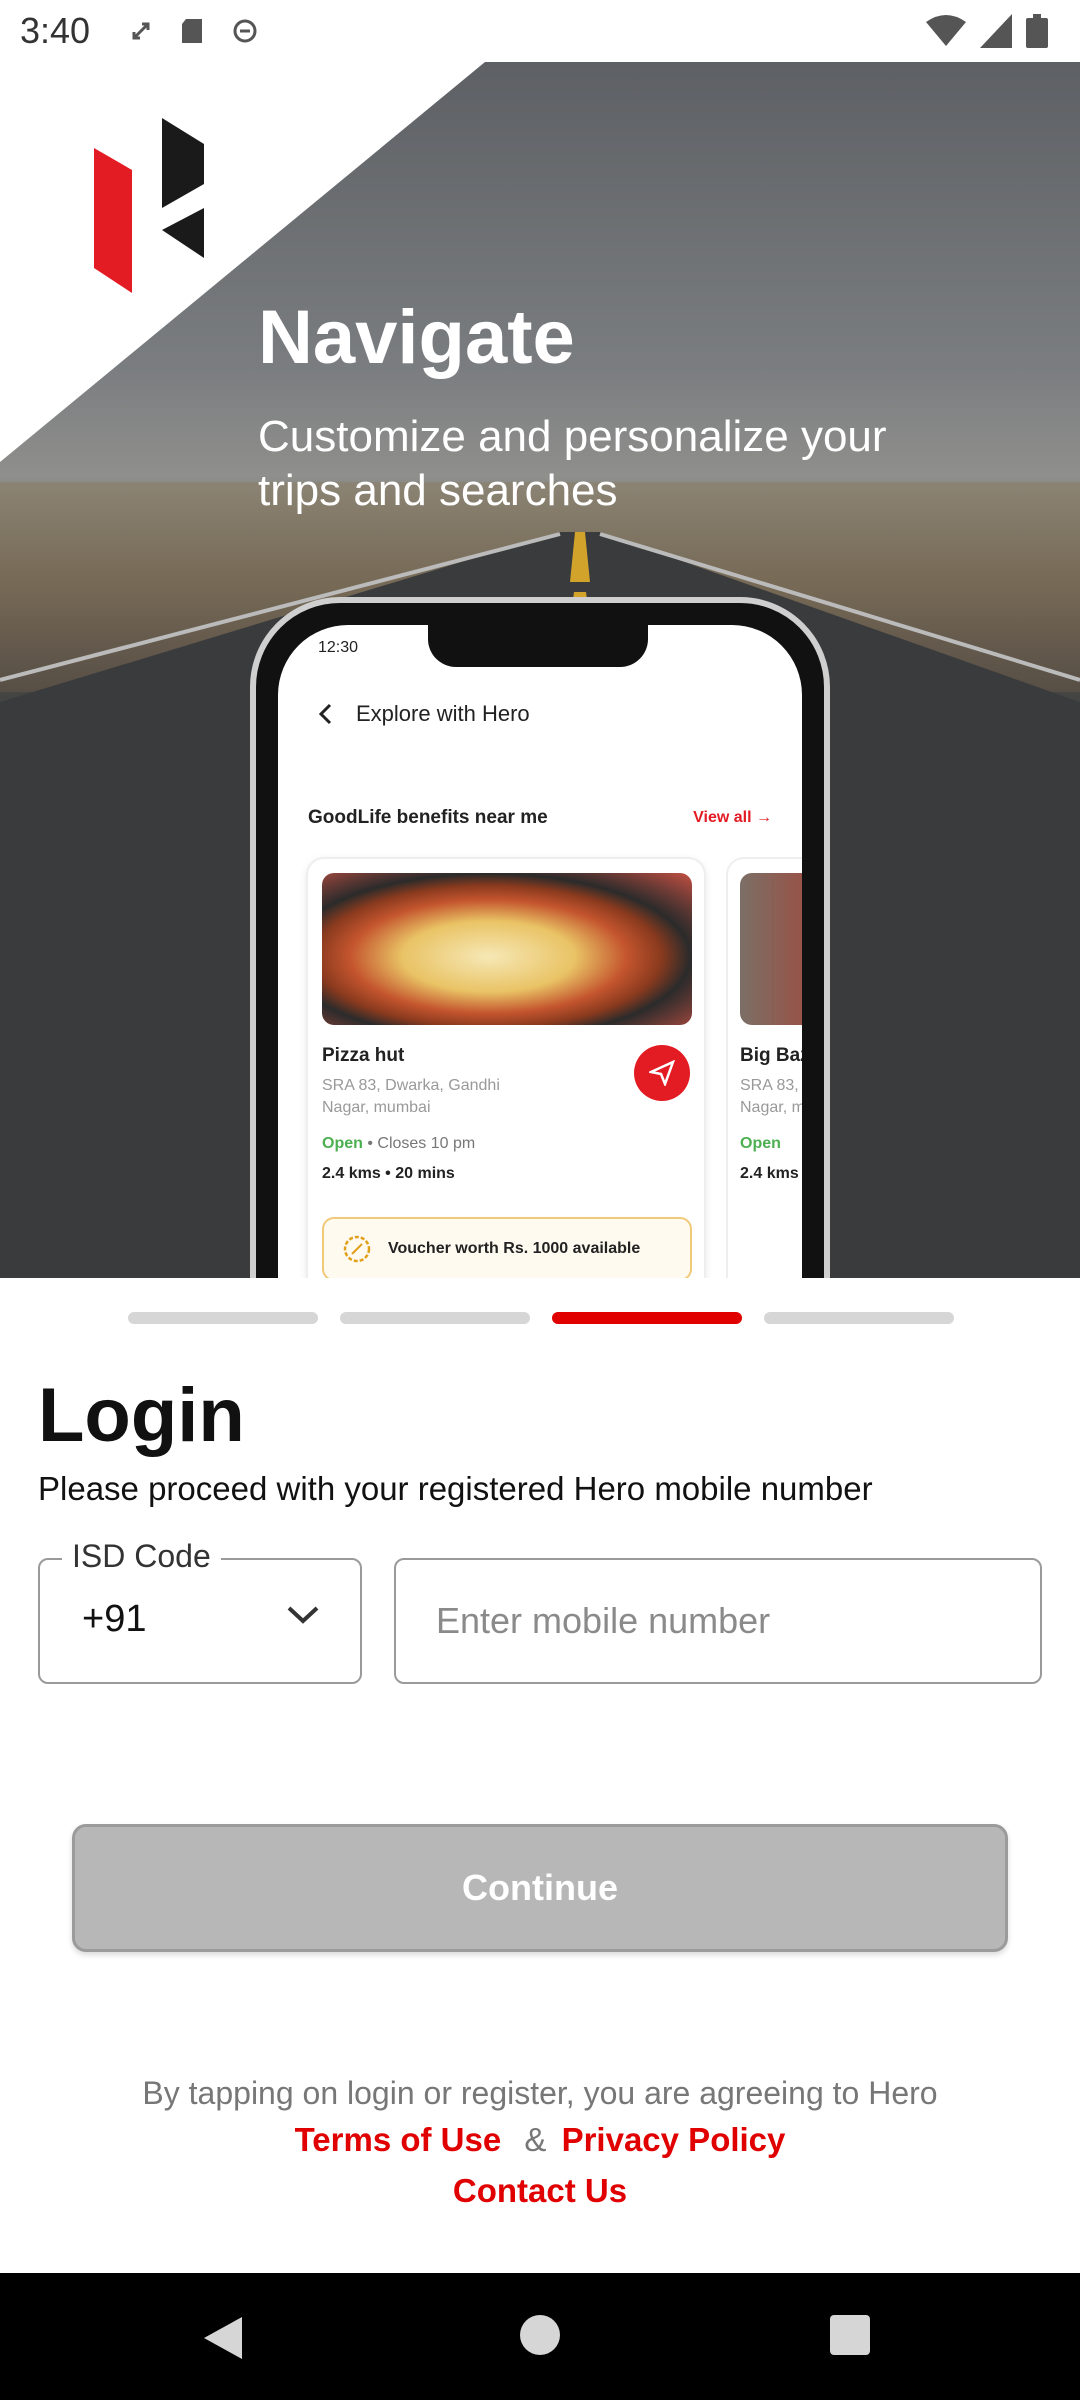  Describe the element at coordinates (351, 1173) in the screenshot. I see `card-distance-value: 2.4 kms` at that location.